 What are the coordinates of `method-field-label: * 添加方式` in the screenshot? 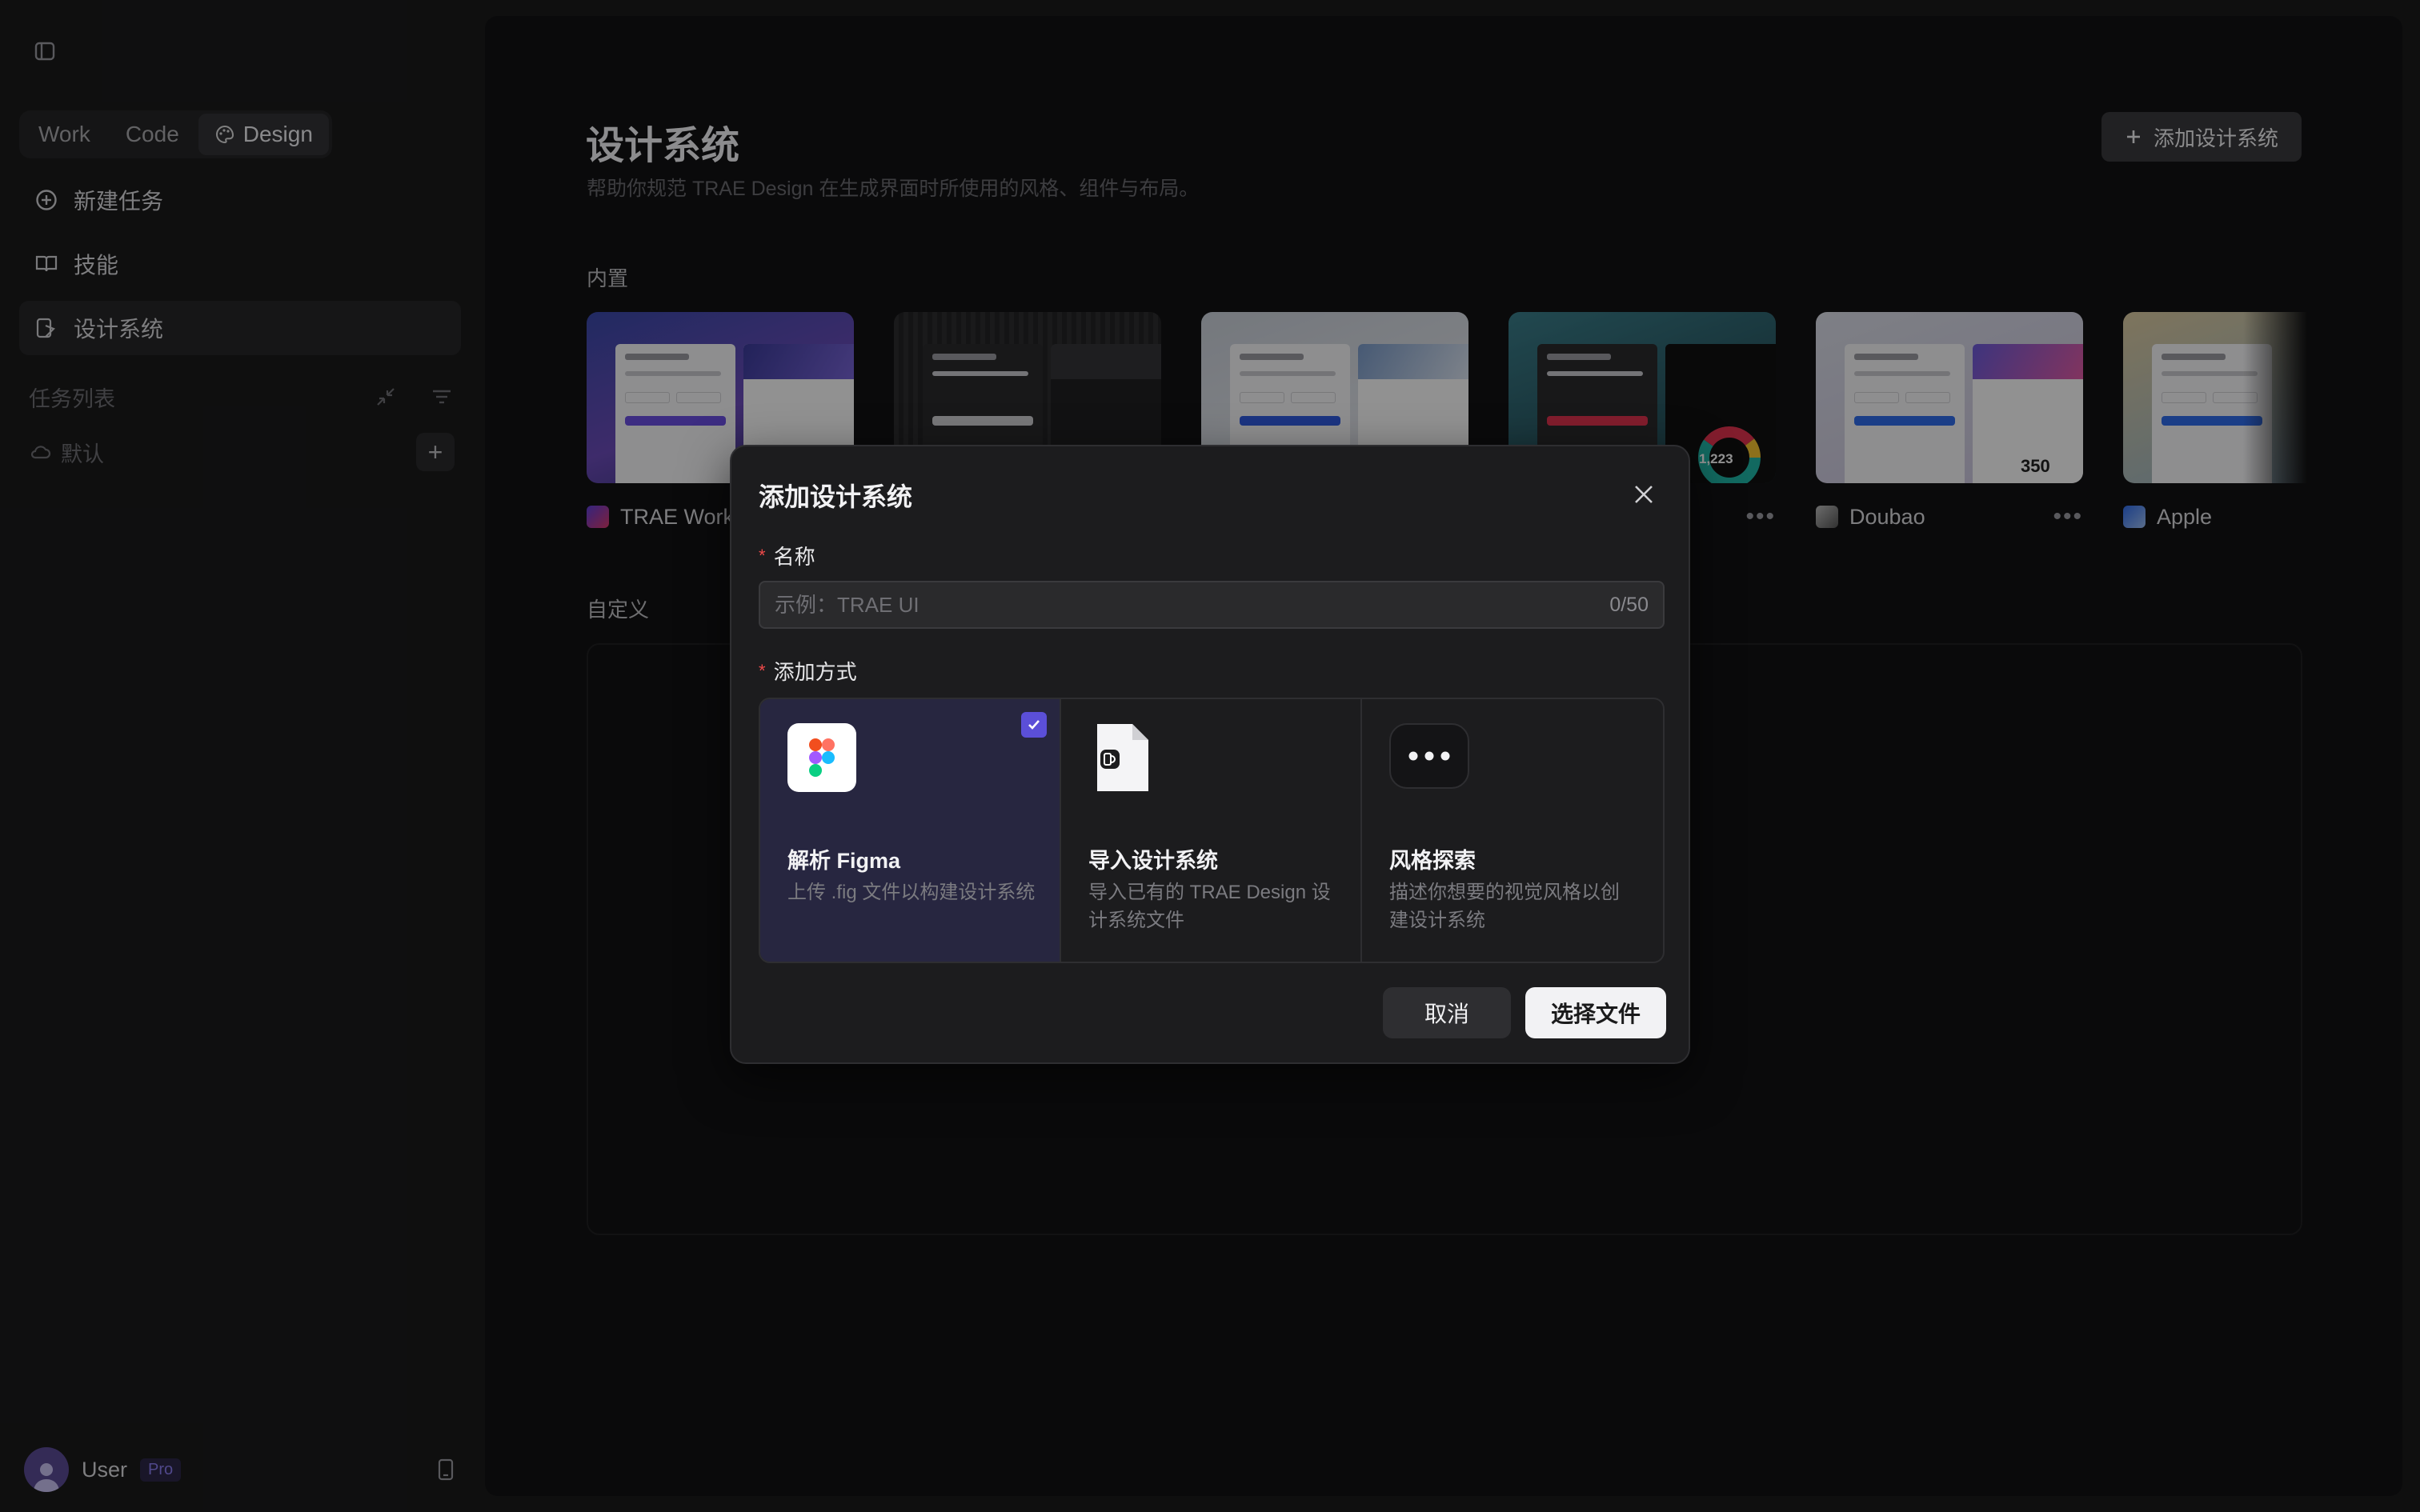 It's located at (808, 671).